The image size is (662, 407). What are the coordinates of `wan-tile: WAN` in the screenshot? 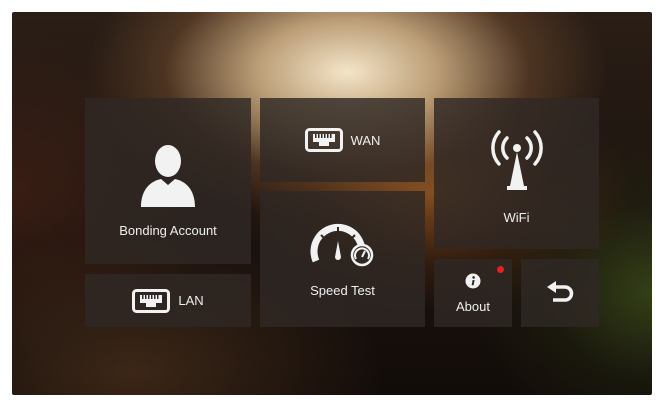 It's located at (342, 140).